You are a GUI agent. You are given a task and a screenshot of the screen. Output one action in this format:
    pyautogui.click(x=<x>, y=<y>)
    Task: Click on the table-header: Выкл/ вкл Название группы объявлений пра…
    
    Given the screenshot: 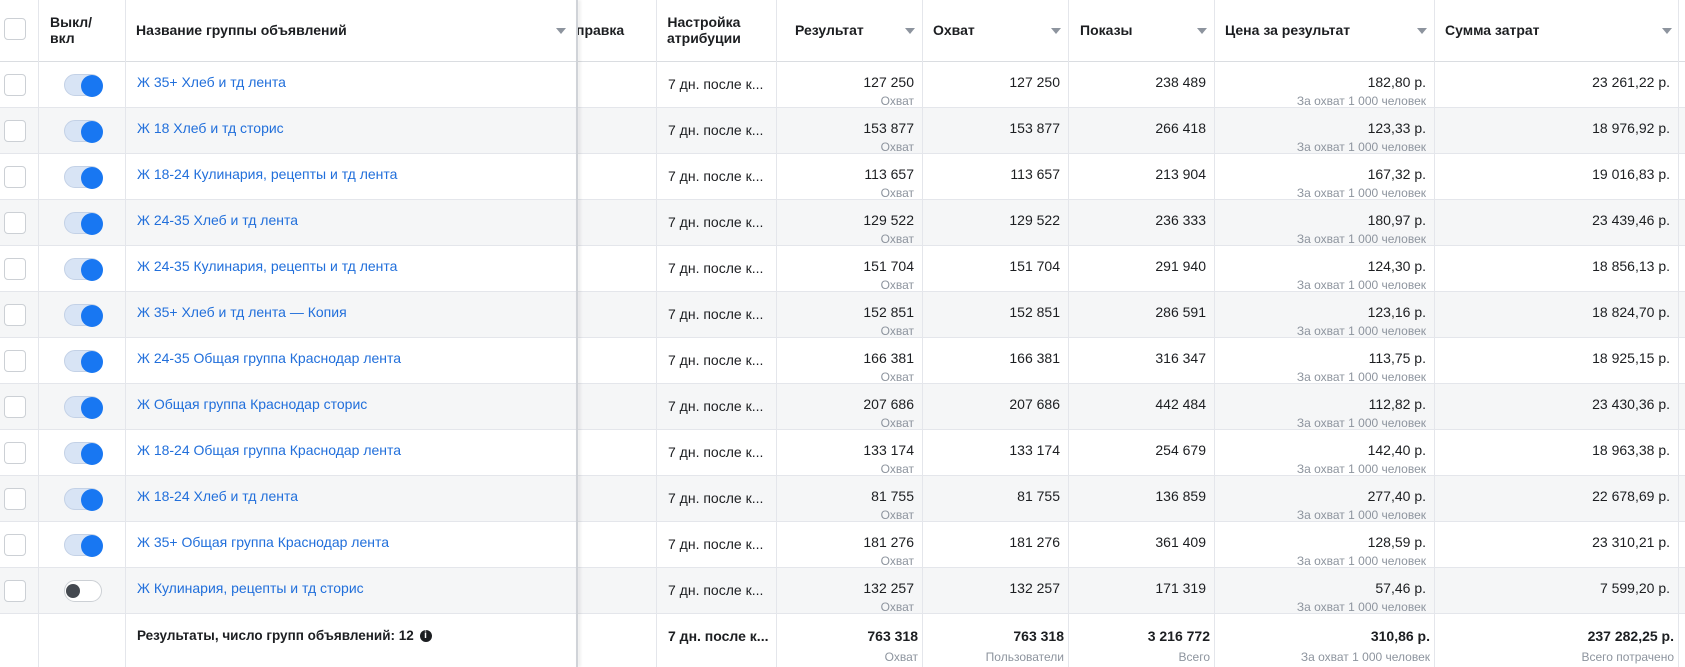 What is the action you would take?
    pyautogui.click(x=842, y=31)
    